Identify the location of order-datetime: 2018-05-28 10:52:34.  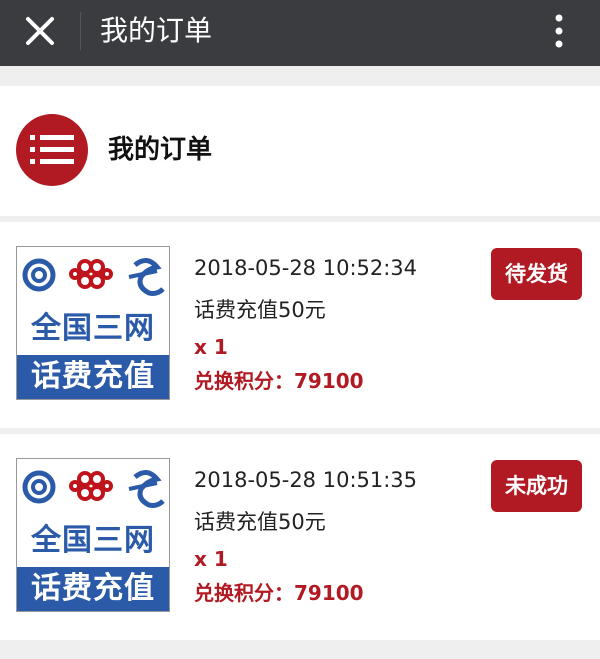
(306, 268).